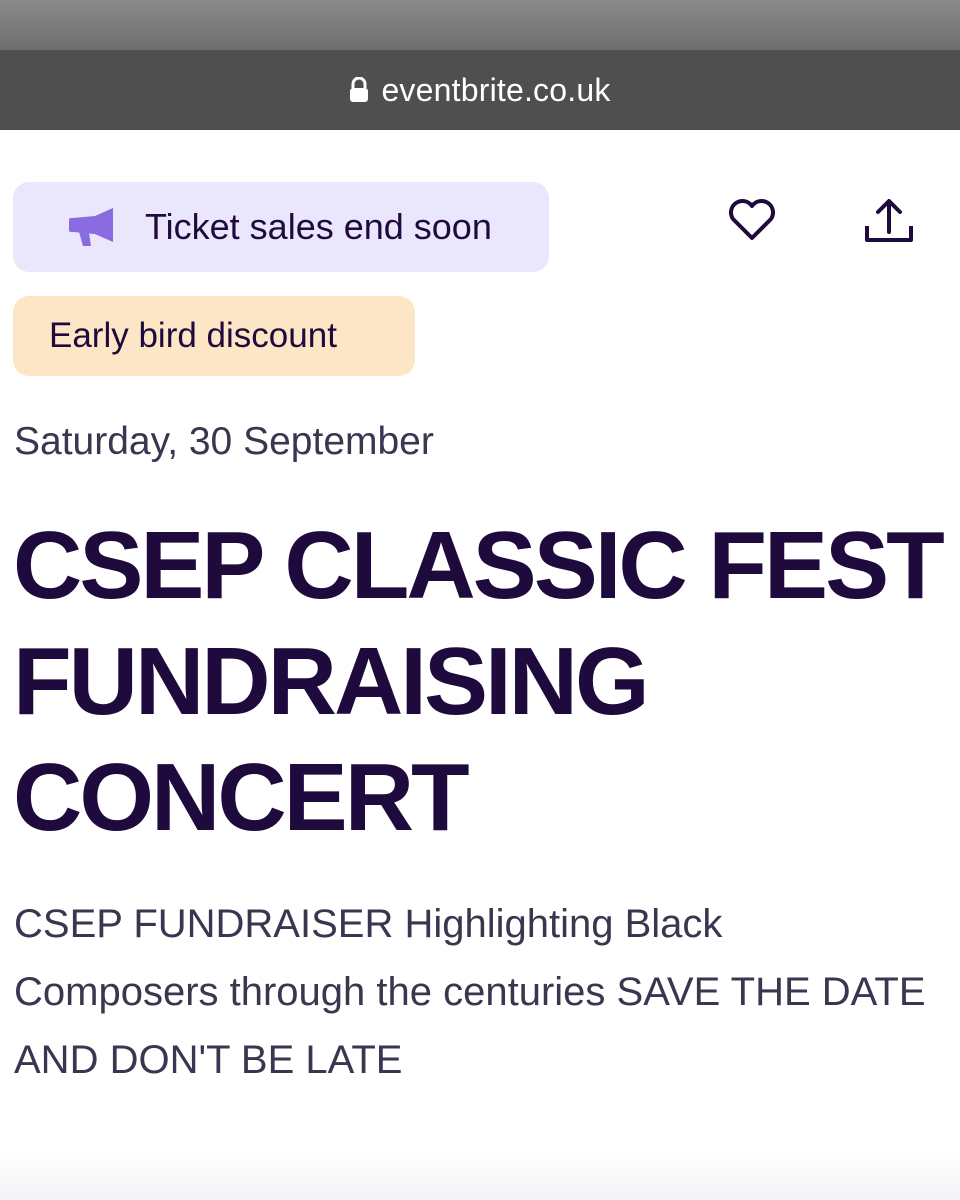 The height and width of the screenshot is (1200, 960). What do you see at coordinates (359, 90) in the screenshot?
I see `lock-icon` at bounding box center [359, 90].